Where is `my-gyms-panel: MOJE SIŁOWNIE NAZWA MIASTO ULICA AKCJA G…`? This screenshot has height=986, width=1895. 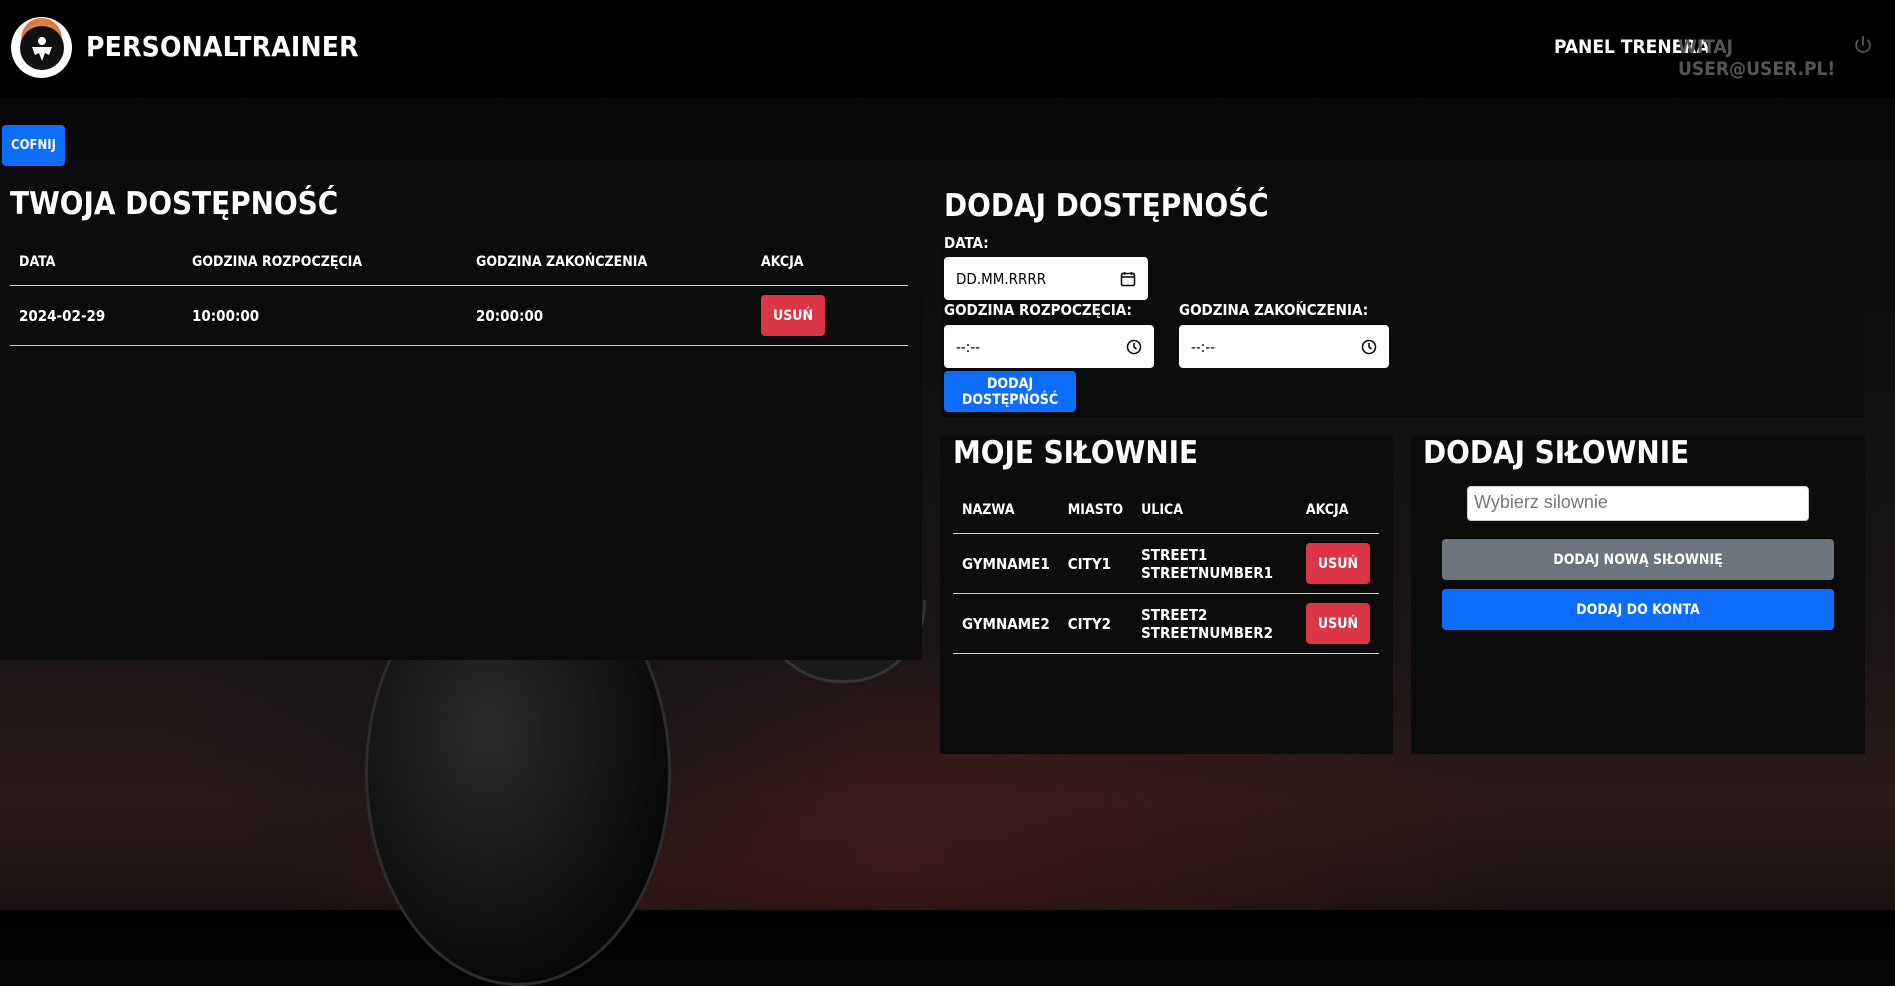 my-gyms-panel: MOJE SIŁOWNIE NAZWA MIASTO ULICA AKCJA G… is located at coordinates (1166, 594).